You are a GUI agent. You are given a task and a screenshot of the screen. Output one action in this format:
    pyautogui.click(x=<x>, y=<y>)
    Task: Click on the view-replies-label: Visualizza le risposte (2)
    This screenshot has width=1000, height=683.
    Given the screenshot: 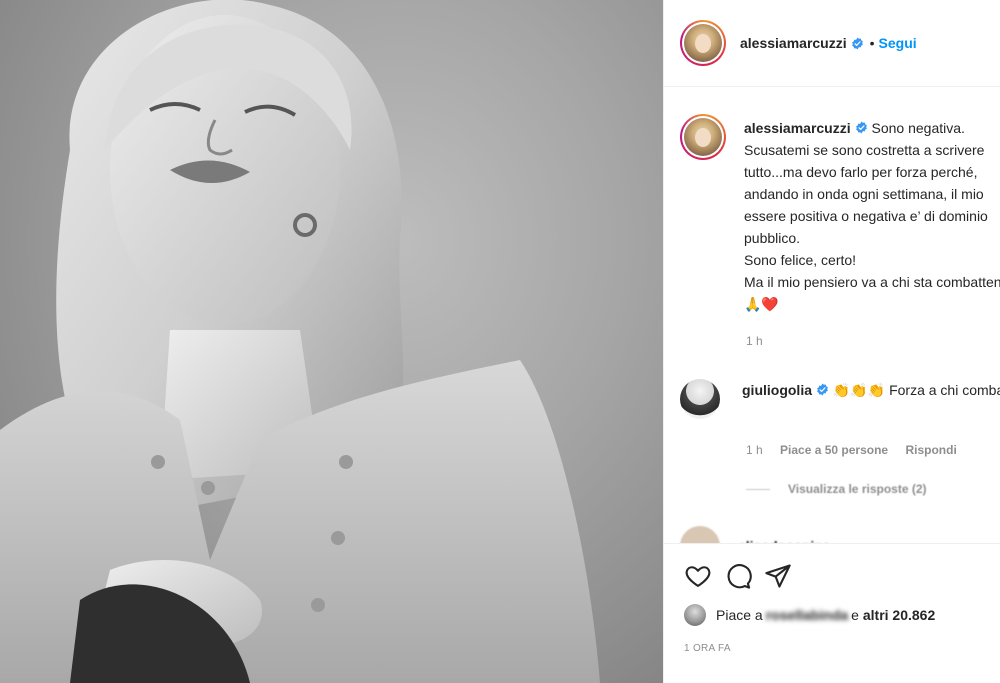 What is the action you would take?
    pyautogui.click(x=857, y=489)
    